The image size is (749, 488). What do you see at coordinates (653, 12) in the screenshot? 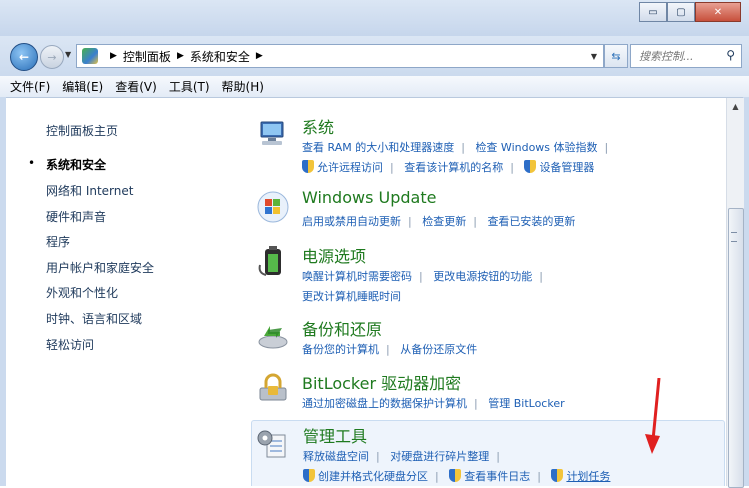
I see `minimize-button: ▭` at bounding box center [653, 12].